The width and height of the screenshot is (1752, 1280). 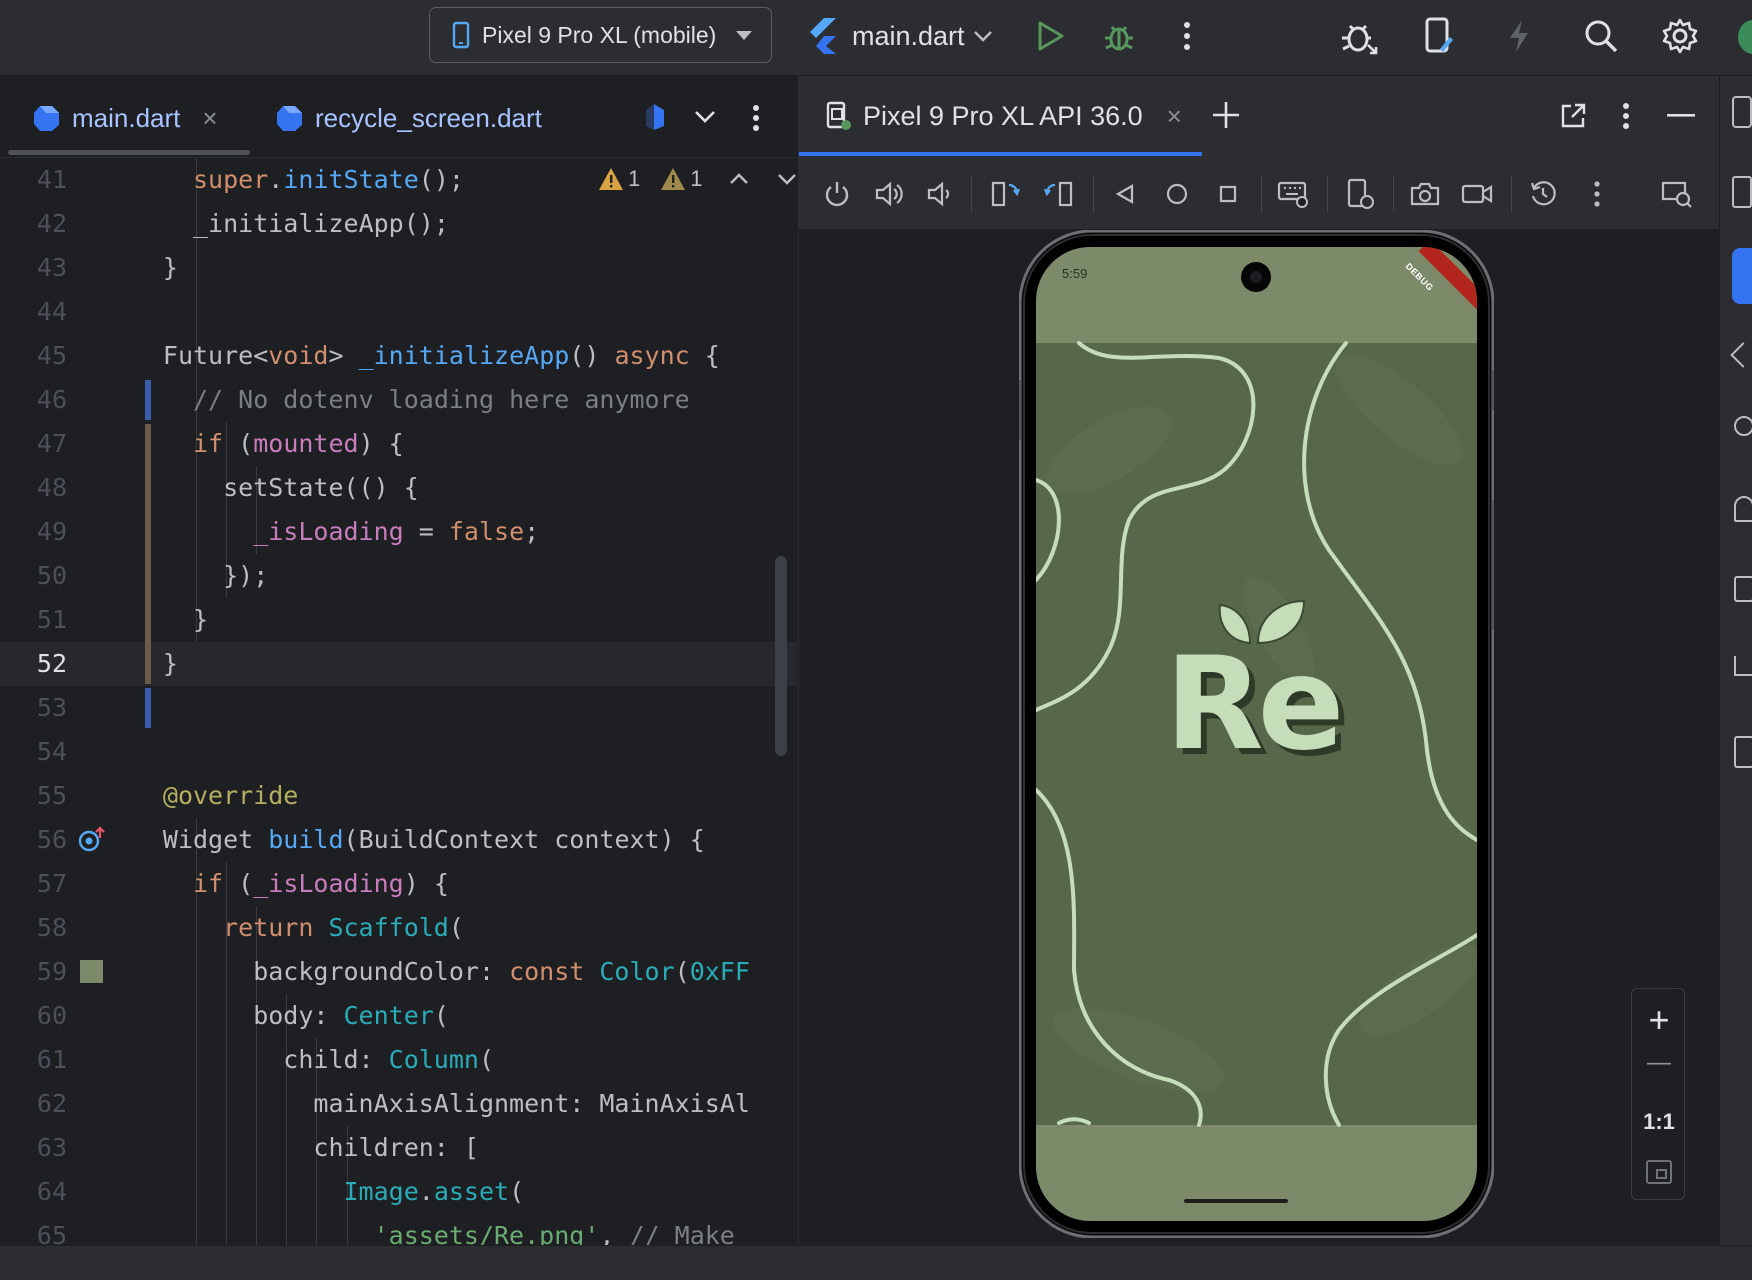 I want to click on code-line: 62 mainAxisAlignment: MainAxisAl, so click(x=398, y=1104).